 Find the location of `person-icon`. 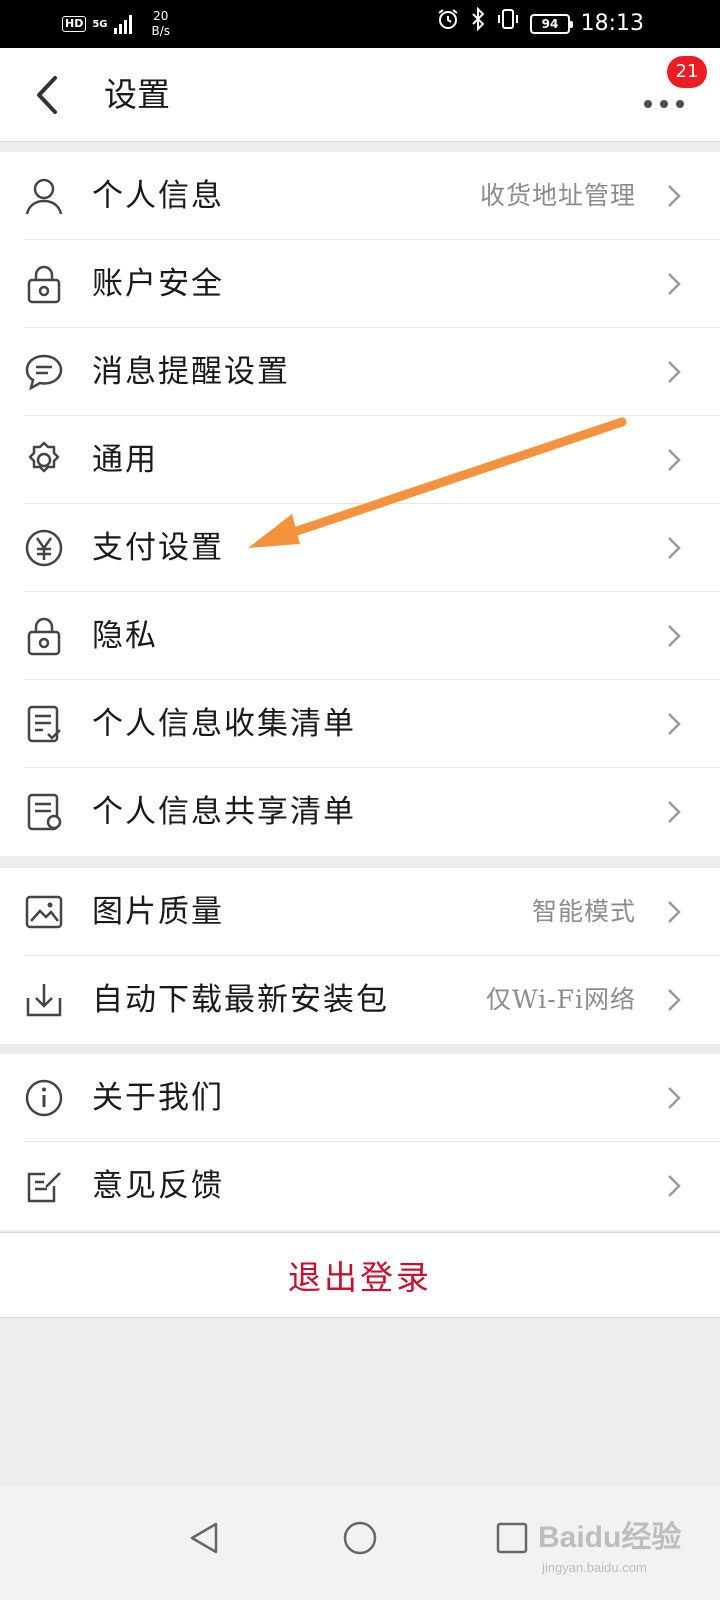

person-icon is located at coordinates (44, 196).